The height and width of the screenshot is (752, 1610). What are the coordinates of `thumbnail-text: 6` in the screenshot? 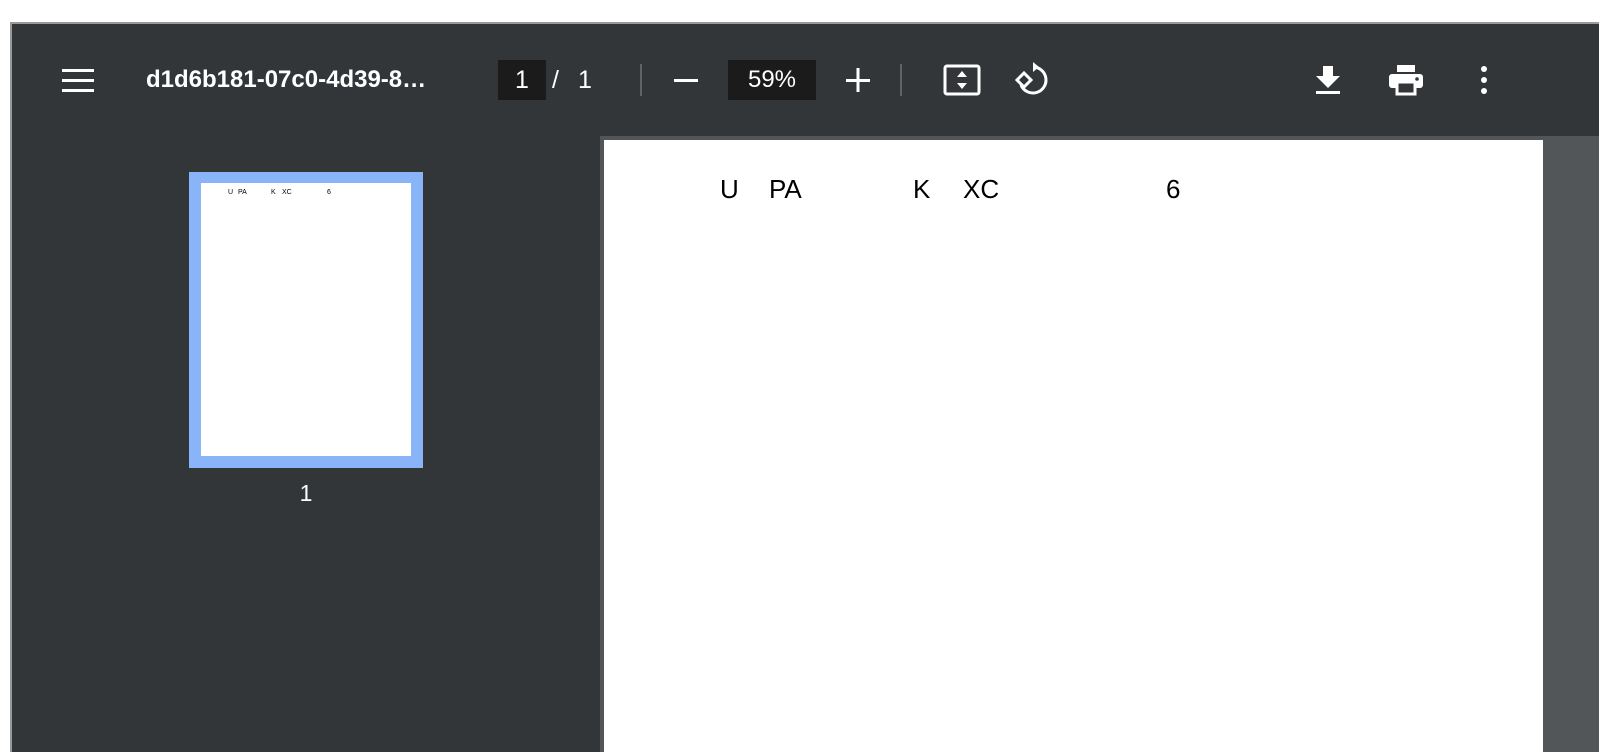 It's located at (329, 192).